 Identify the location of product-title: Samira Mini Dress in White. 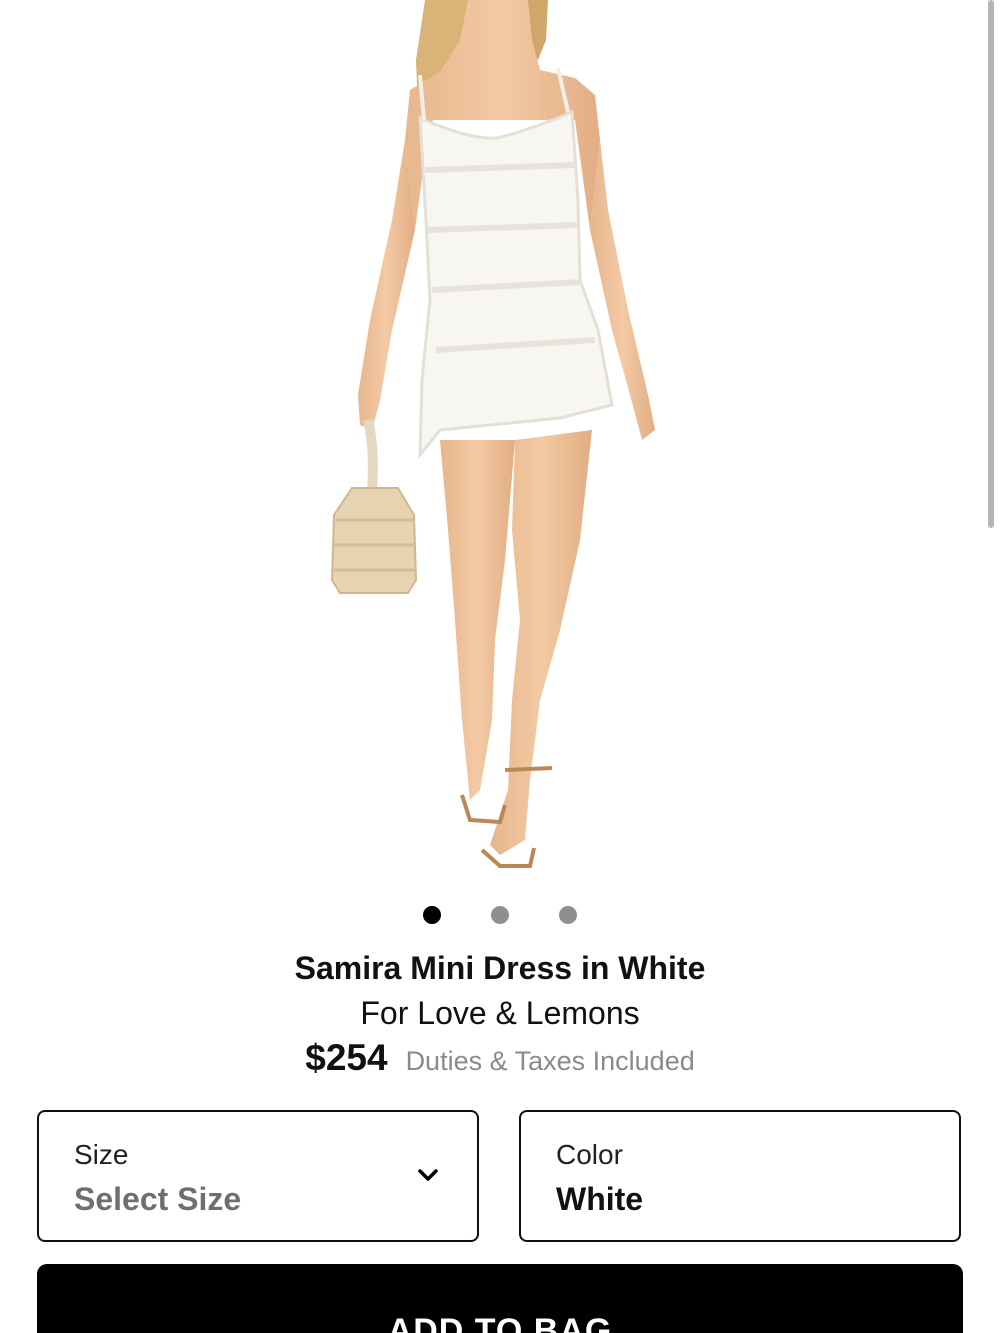
(500, 968).